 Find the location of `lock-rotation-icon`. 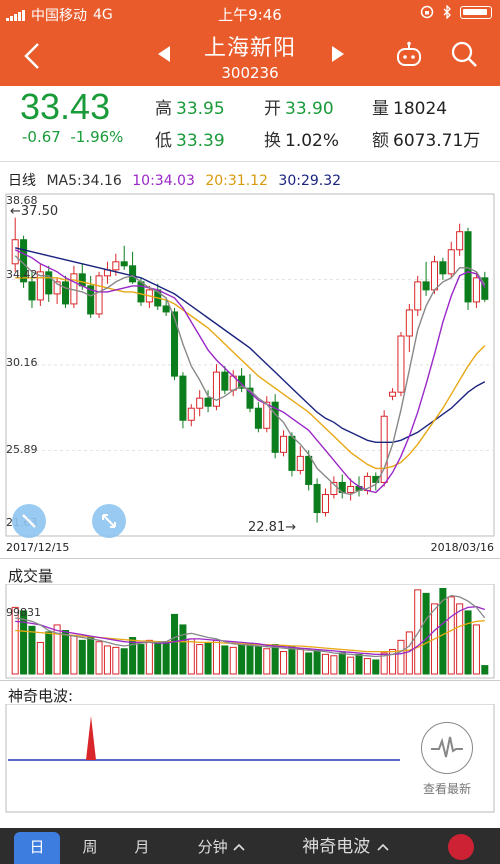

lock-rotation-icon is located at coordinates (427, 12).